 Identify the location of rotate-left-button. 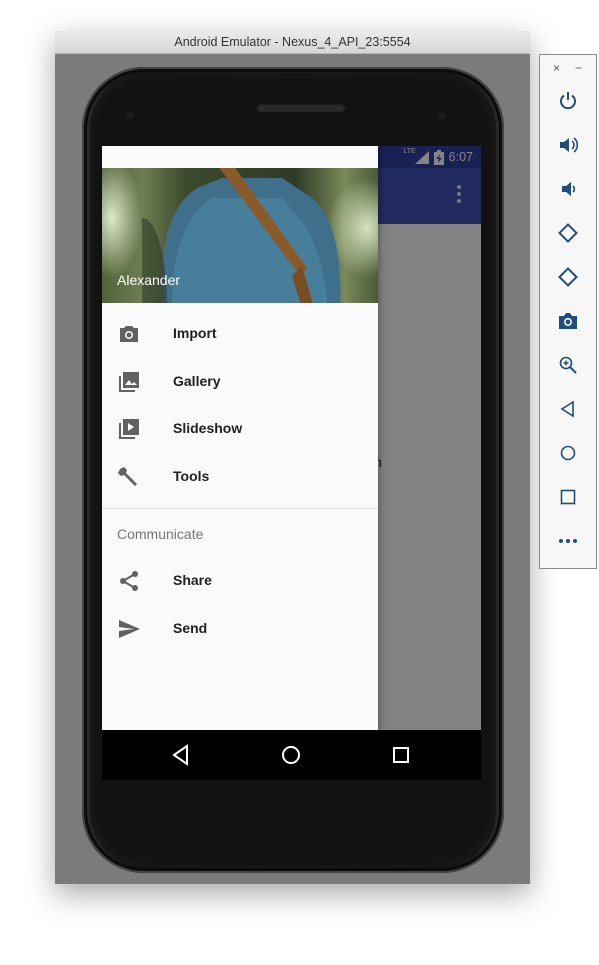
(568, 233).